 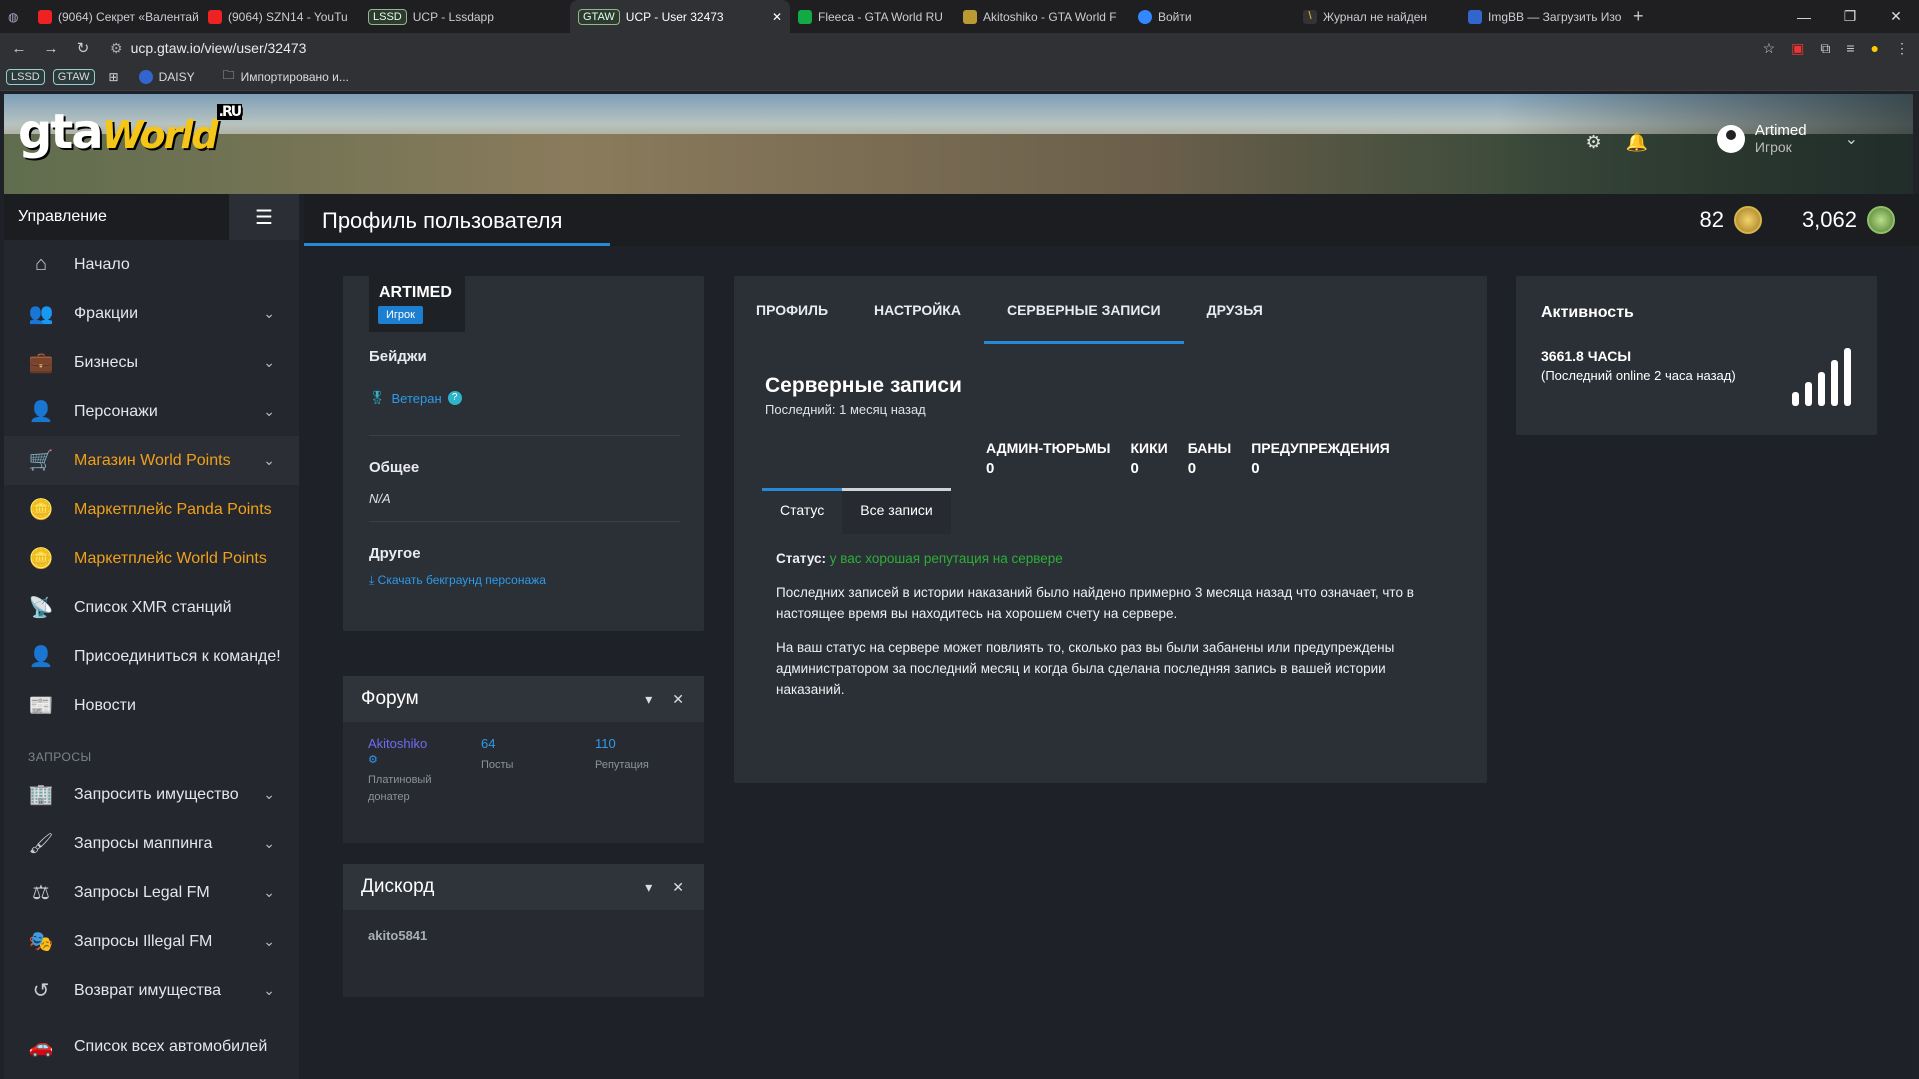 What do you see at coordinates (872, 16) in the screenshot?
I see `browser-tab-5: Fleeca - GTA World RU` at bounding box center [872, 16].